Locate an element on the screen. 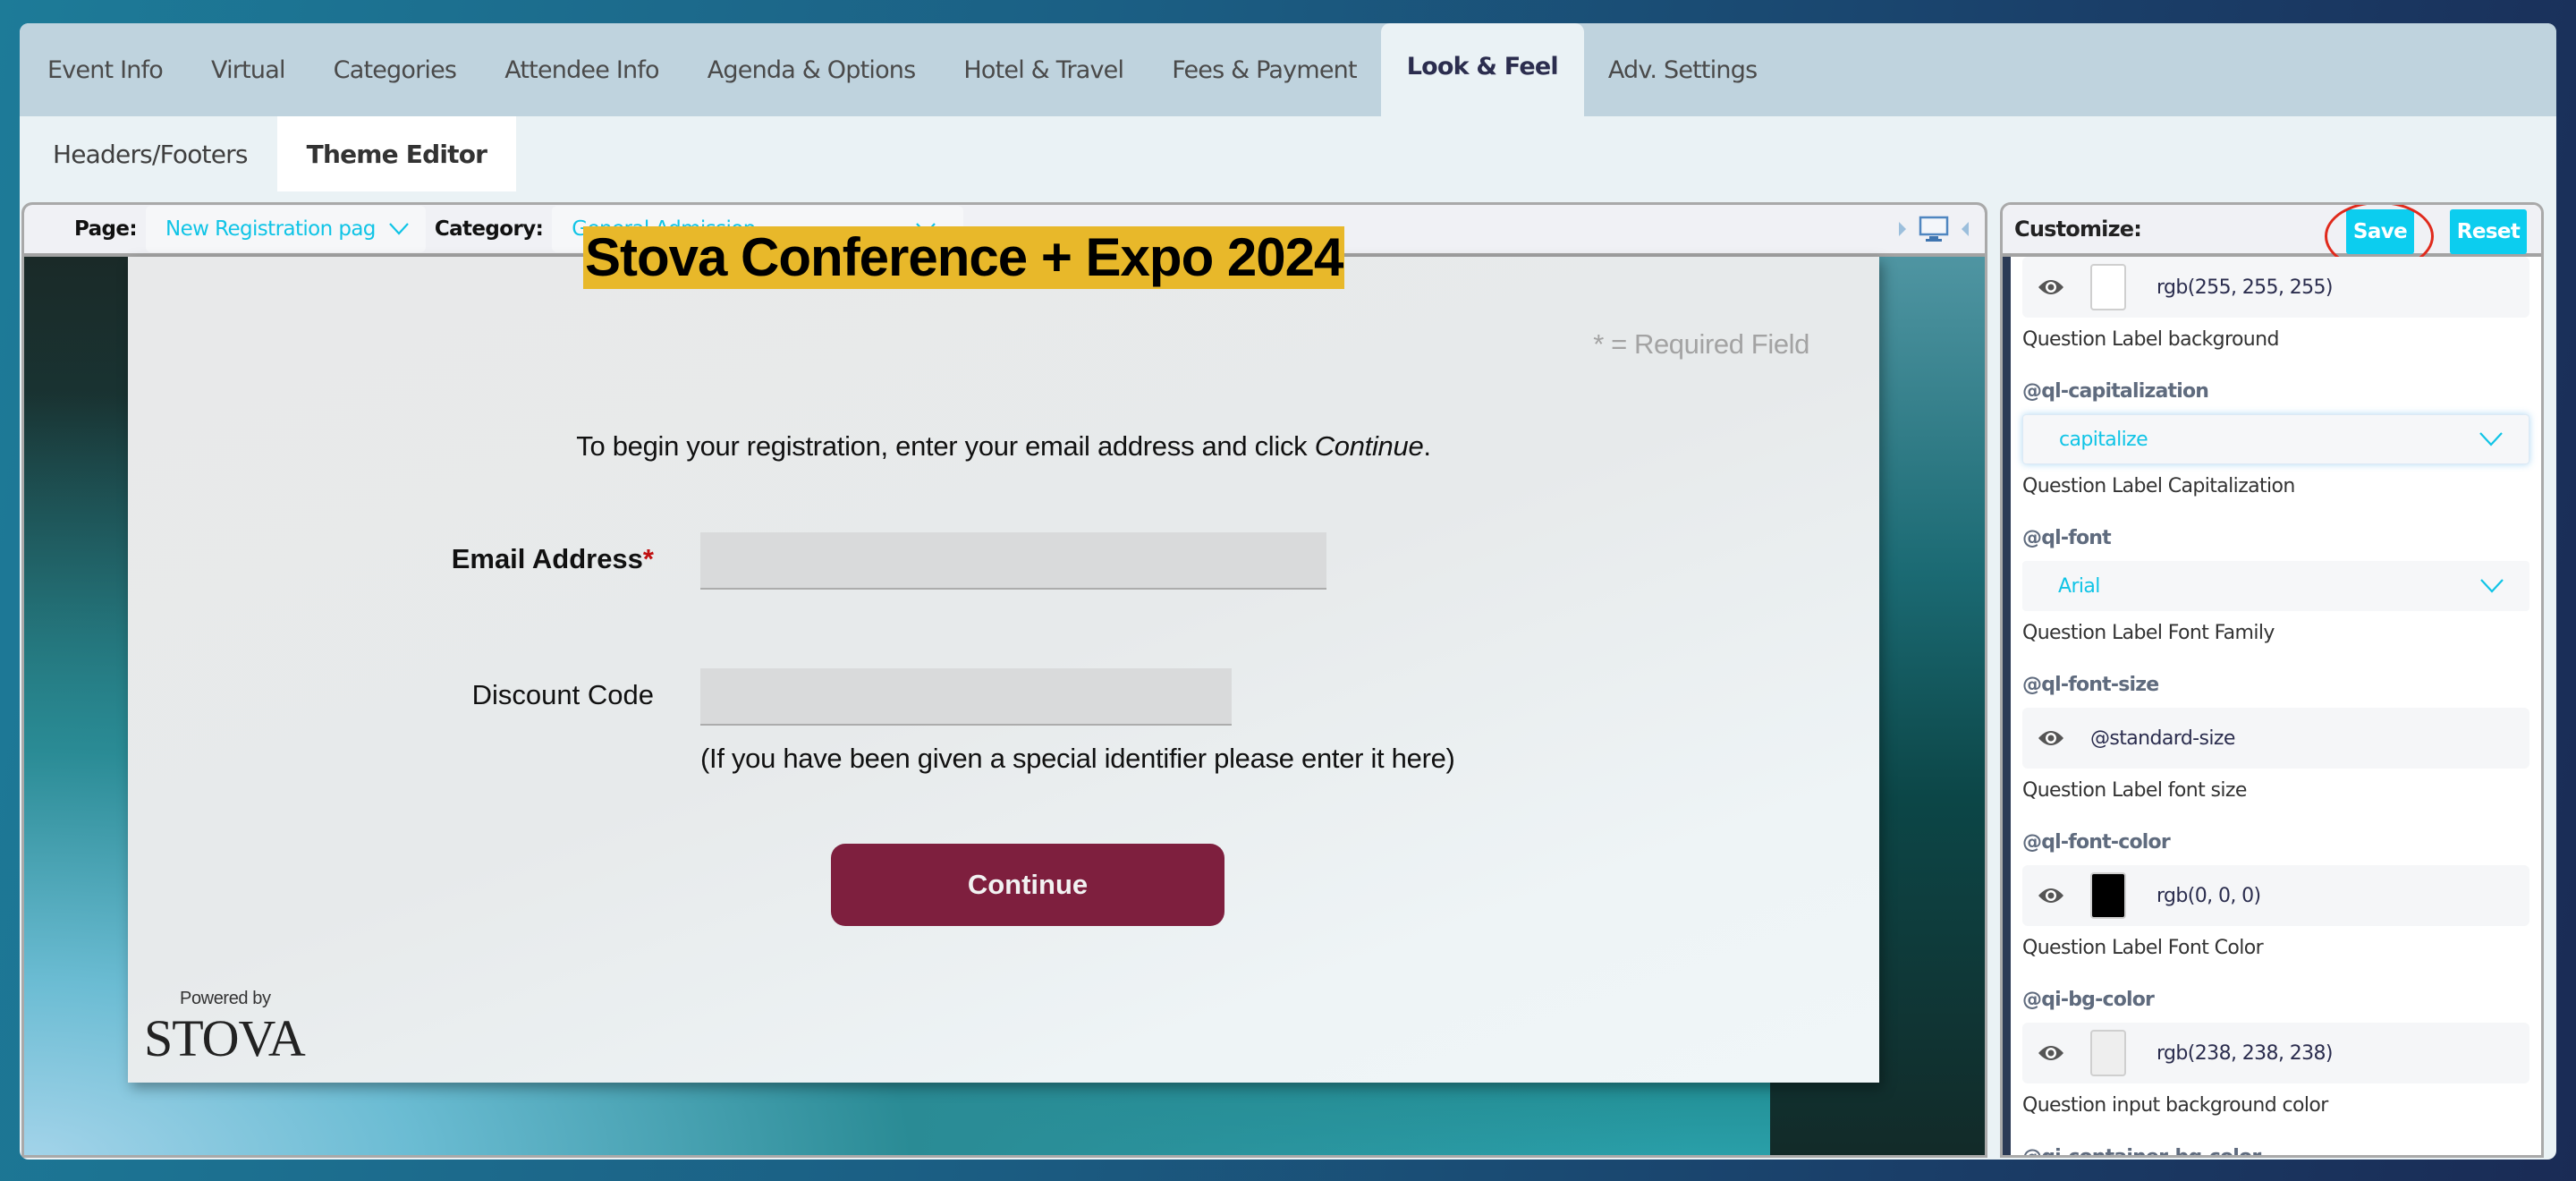 Image resolution: width=2576 pixels, height=1181 pixels. tab-fees-payment: Fees & Payment is located at coordinates (1264, 69).